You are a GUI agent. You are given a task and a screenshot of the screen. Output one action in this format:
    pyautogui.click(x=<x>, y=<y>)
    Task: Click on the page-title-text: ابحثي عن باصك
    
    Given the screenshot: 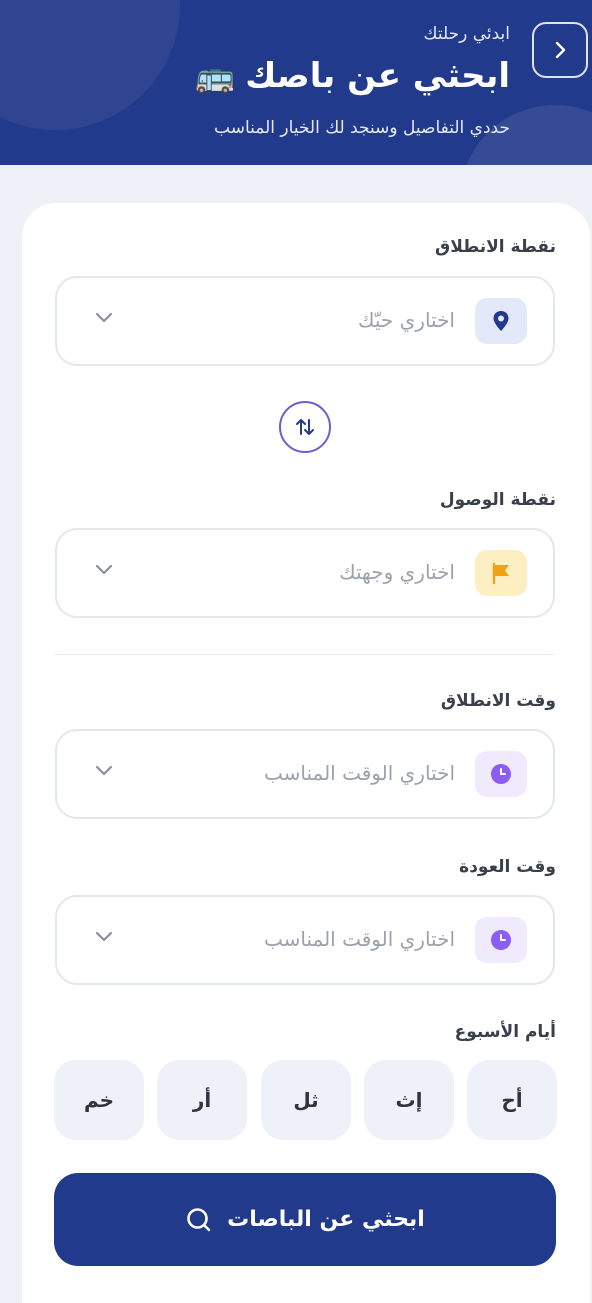 What is the action you would take?
    pyautogui.click(x=377, y=76)
    